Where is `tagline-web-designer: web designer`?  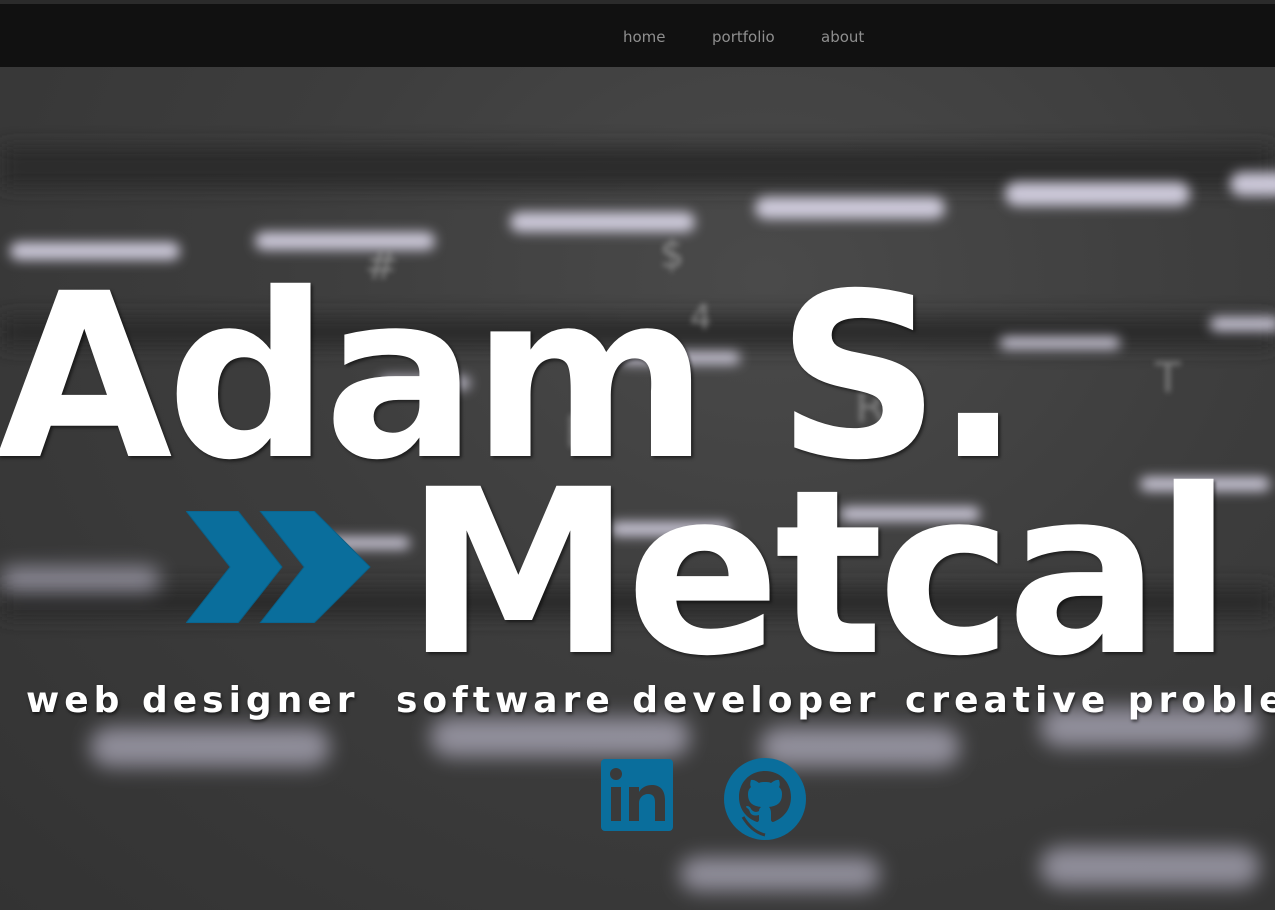
tagline-web-designer: web designer is located at coordinates (193, 700).